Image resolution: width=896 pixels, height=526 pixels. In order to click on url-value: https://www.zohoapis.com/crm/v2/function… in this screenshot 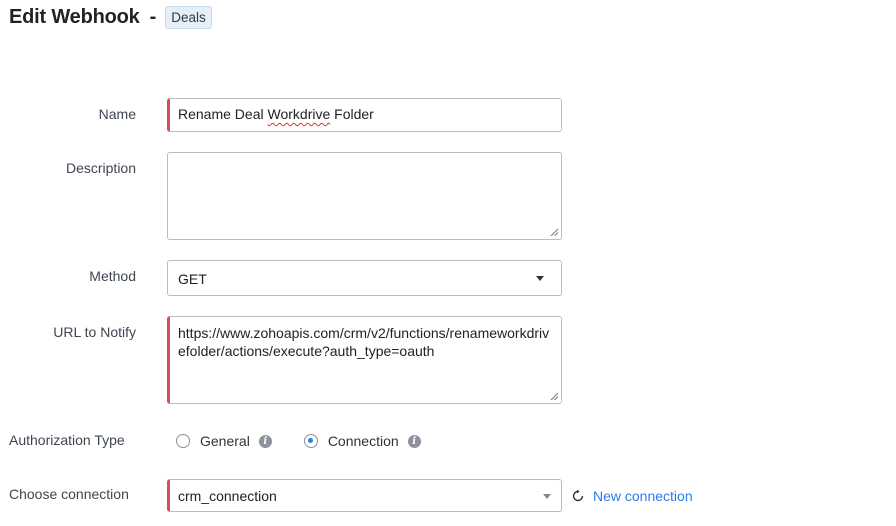, I will do `click(364, 342)`.